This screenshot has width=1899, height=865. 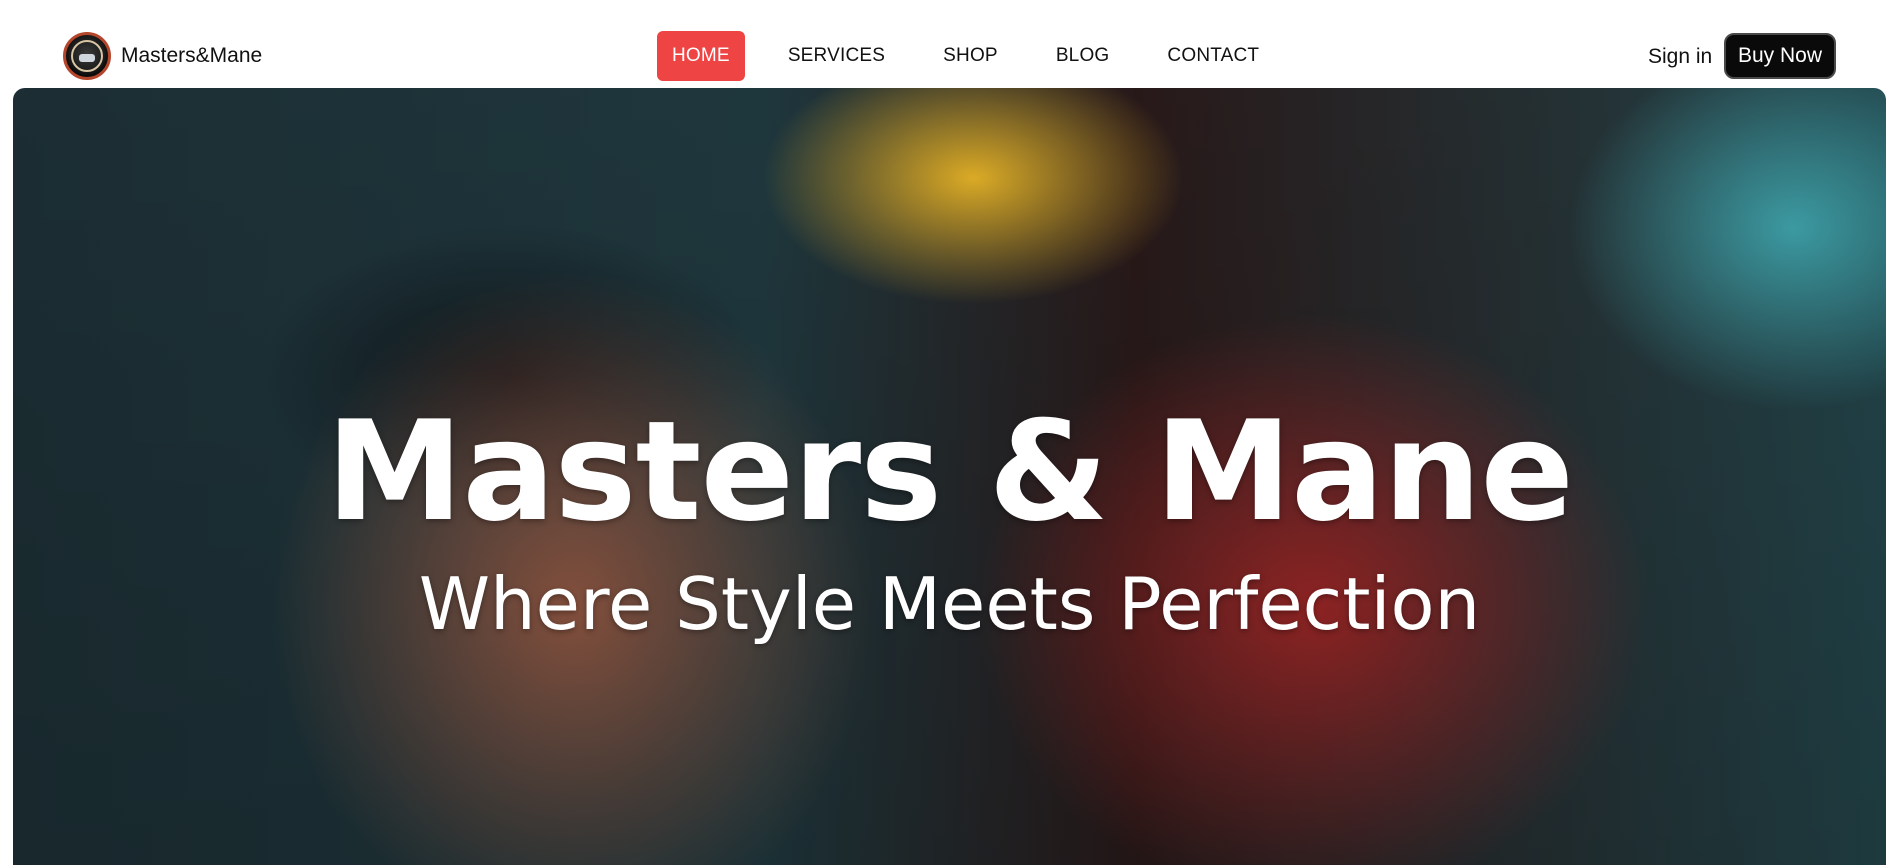 I want to click on nav-item-shop: SHOP, so click(x=970, y=56).